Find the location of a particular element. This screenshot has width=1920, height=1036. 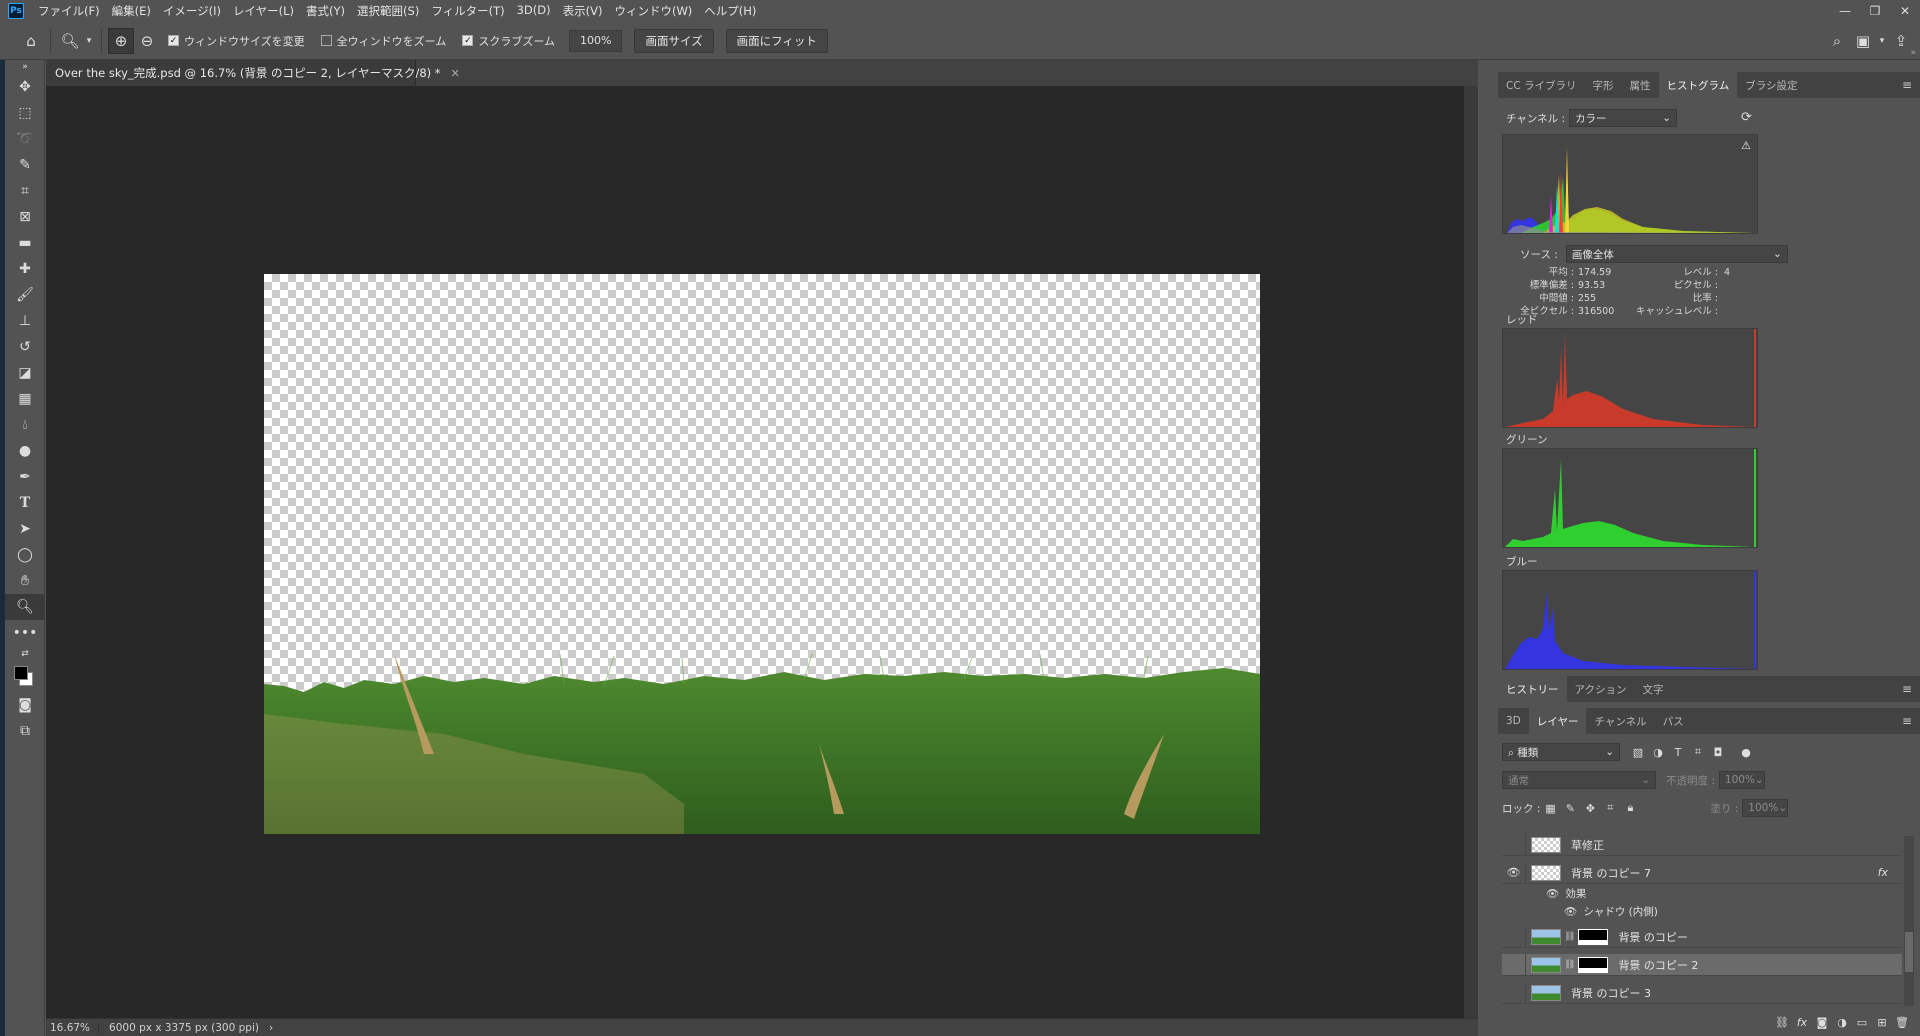

pen-tool-icon: ✒ is located at coordinates (25, 477).